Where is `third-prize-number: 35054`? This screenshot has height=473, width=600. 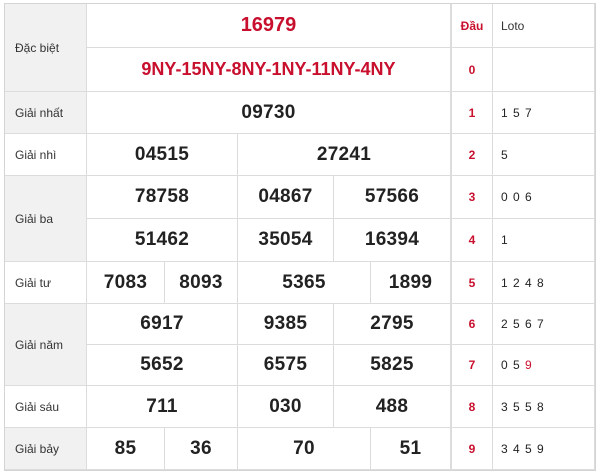 third-prize-number: 35054 is located at coordinates (286, 240).